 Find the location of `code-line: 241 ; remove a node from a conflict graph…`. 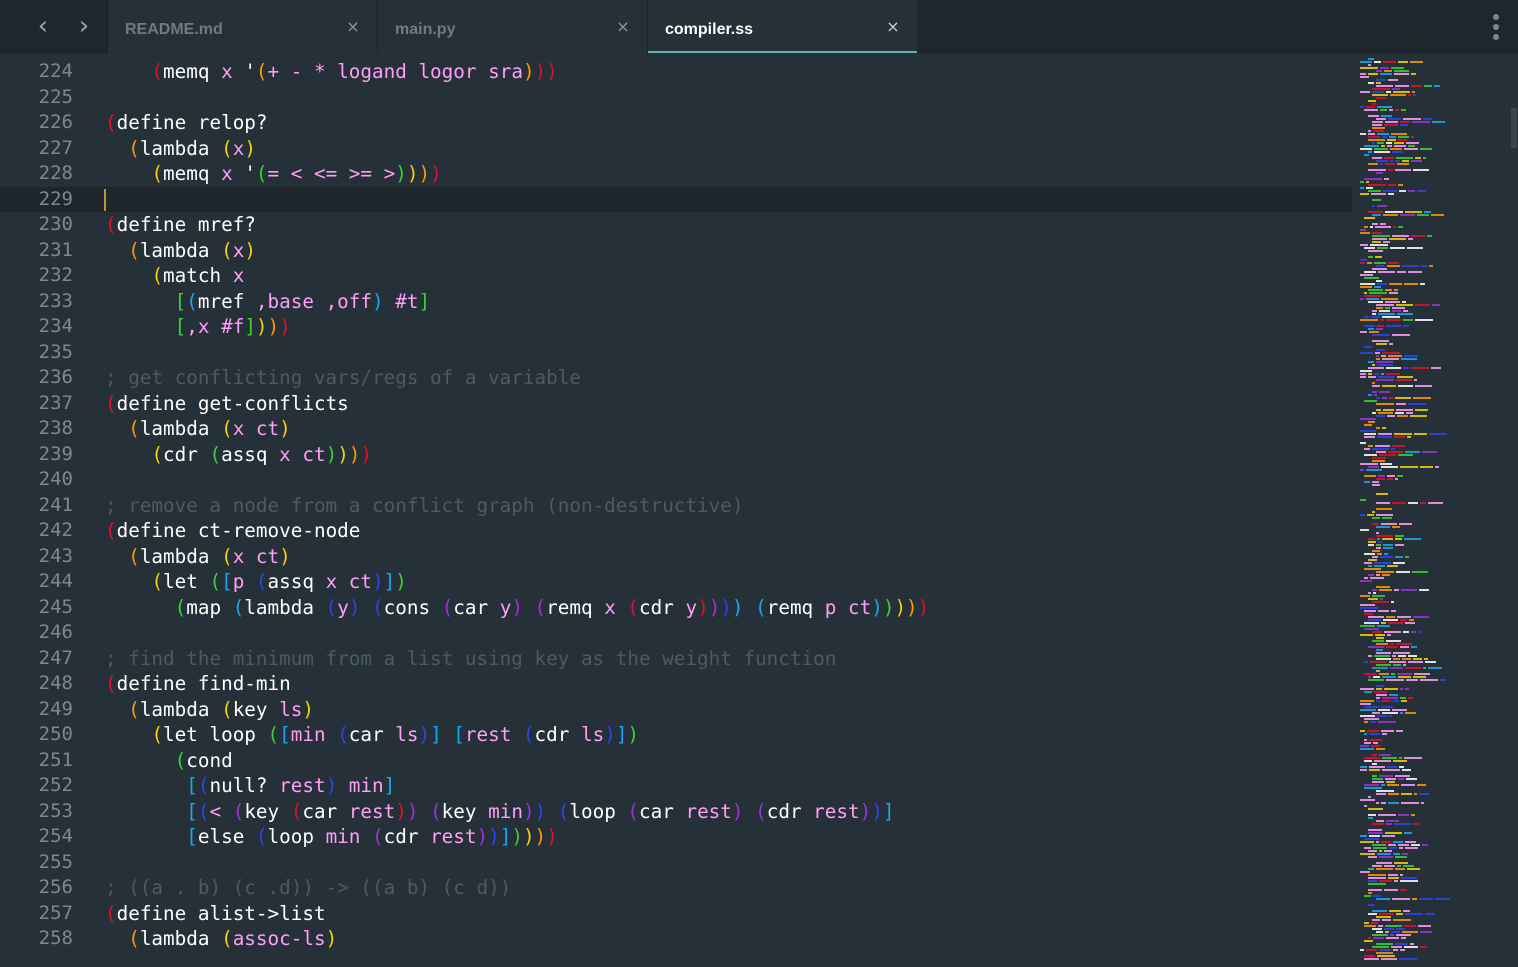

code-line: 241 ; remove a node from a conflict graph… is located at coordinates (676, 506).